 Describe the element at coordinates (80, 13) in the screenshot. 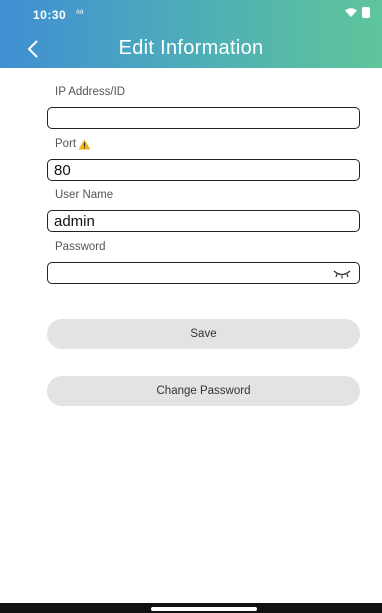

I see `status-signal: ᵃᵃ` at that location.